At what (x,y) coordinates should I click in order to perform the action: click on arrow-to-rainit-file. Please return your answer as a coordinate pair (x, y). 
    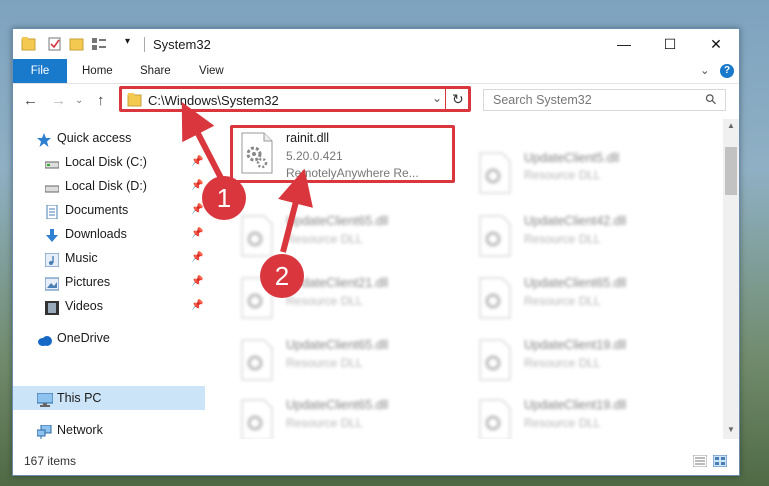
    Looking at the image, I should click on (295, 210).